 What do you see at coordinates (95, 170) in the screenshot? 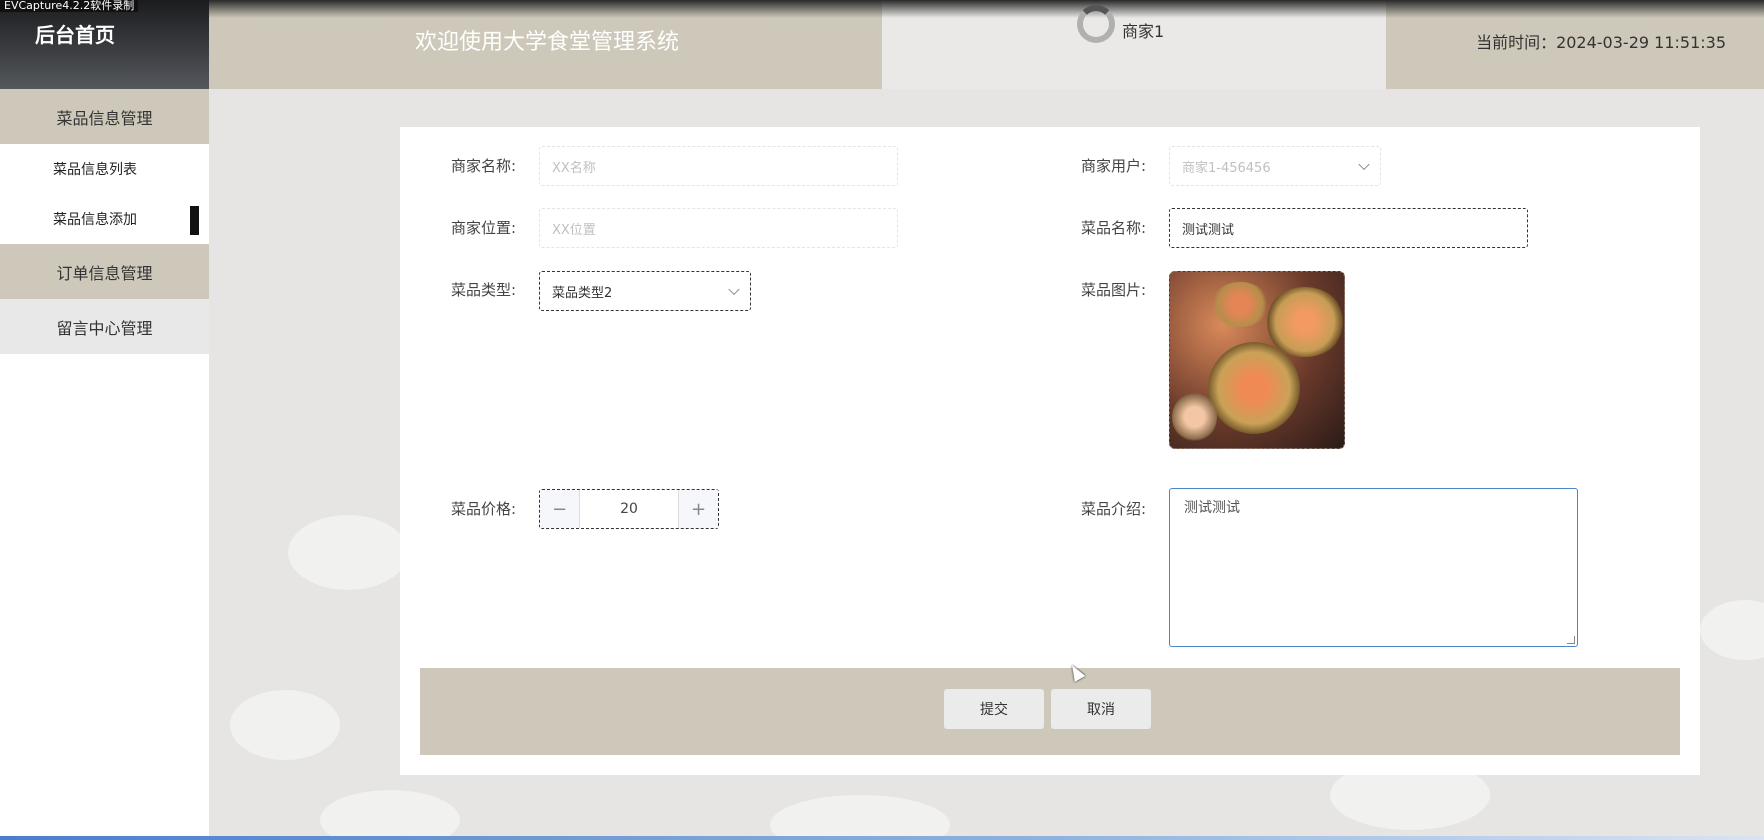
I see `sidebar-item-label: 菜品信息列表` at bounding box center [95, 170].